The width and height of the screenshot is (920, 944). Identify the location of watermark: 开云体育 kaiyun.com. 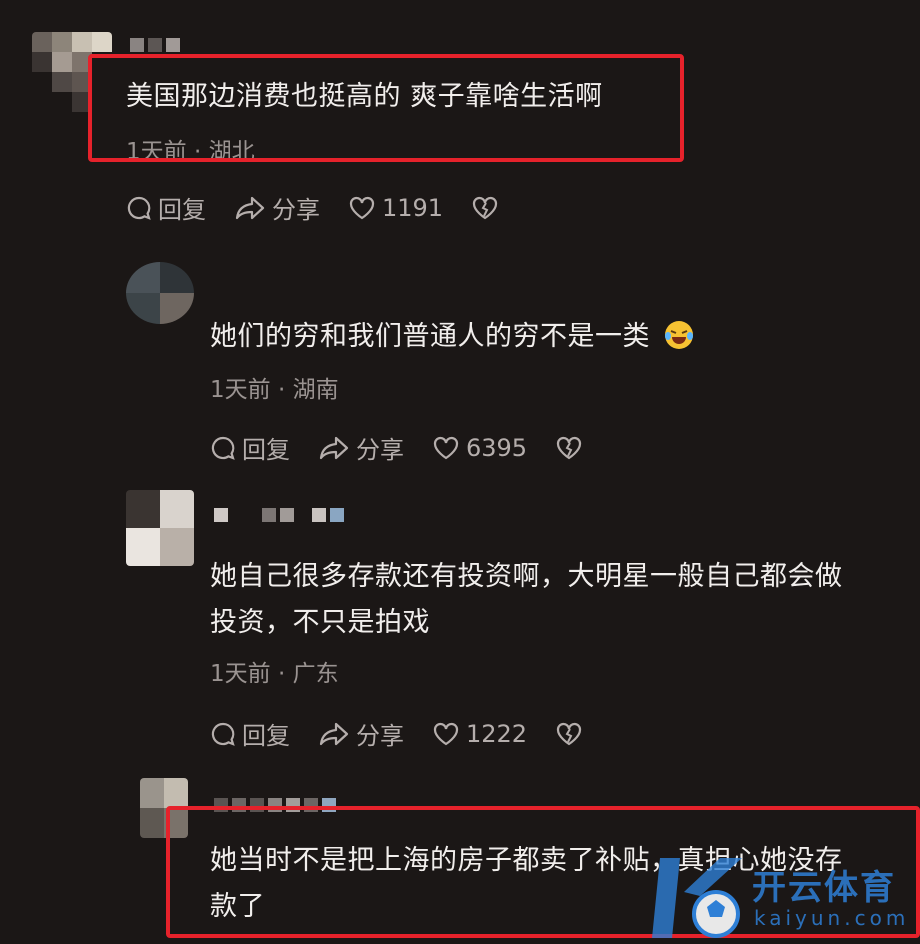
(785, 898).